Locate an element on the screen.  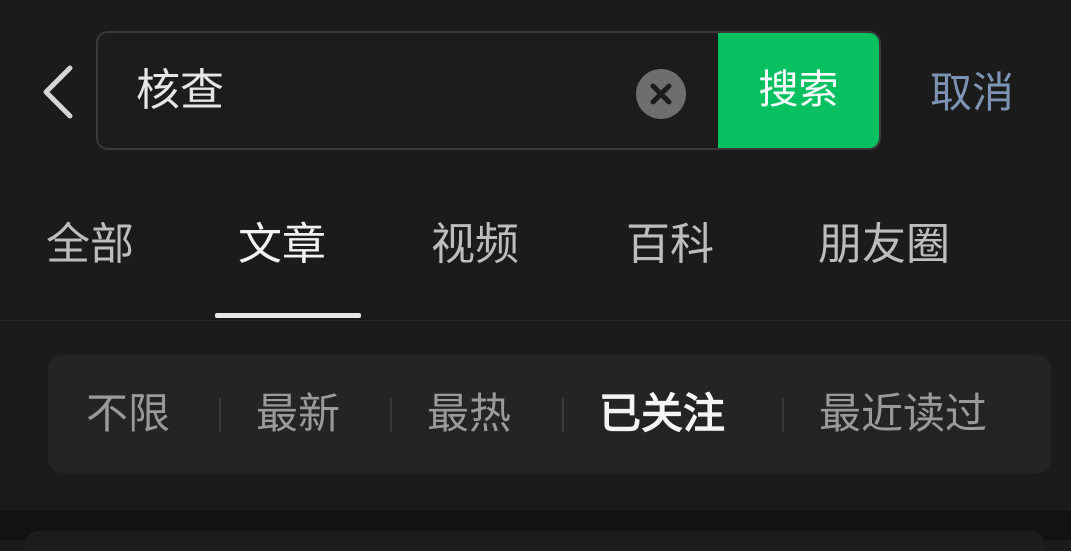
tab-moments: 朋友圈 is located at coordinates (884, 245).